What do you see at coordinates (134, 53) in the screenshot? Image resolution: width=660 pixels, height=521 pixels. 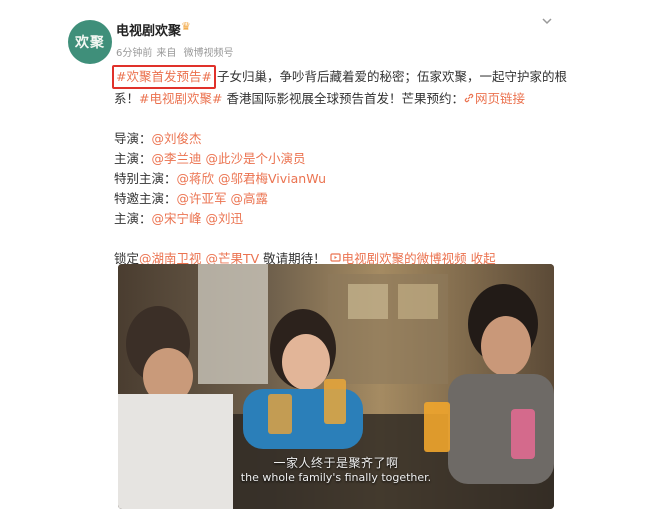 I see `post-time: 6分钟前` at bounding box center [134, 53].